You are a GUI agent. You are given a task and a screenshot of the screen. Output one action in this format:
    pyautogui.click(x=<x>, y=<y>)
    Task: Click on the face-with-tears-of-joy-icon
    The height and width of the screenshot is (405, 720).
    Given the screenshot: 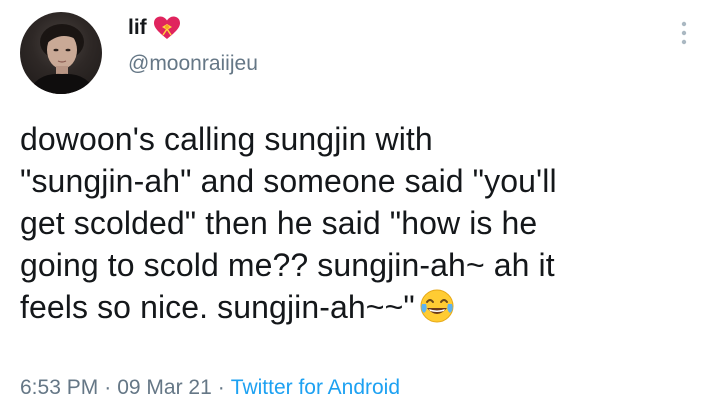 What is the action you would take?
    pyautogui.click(x=437, y=306)
    